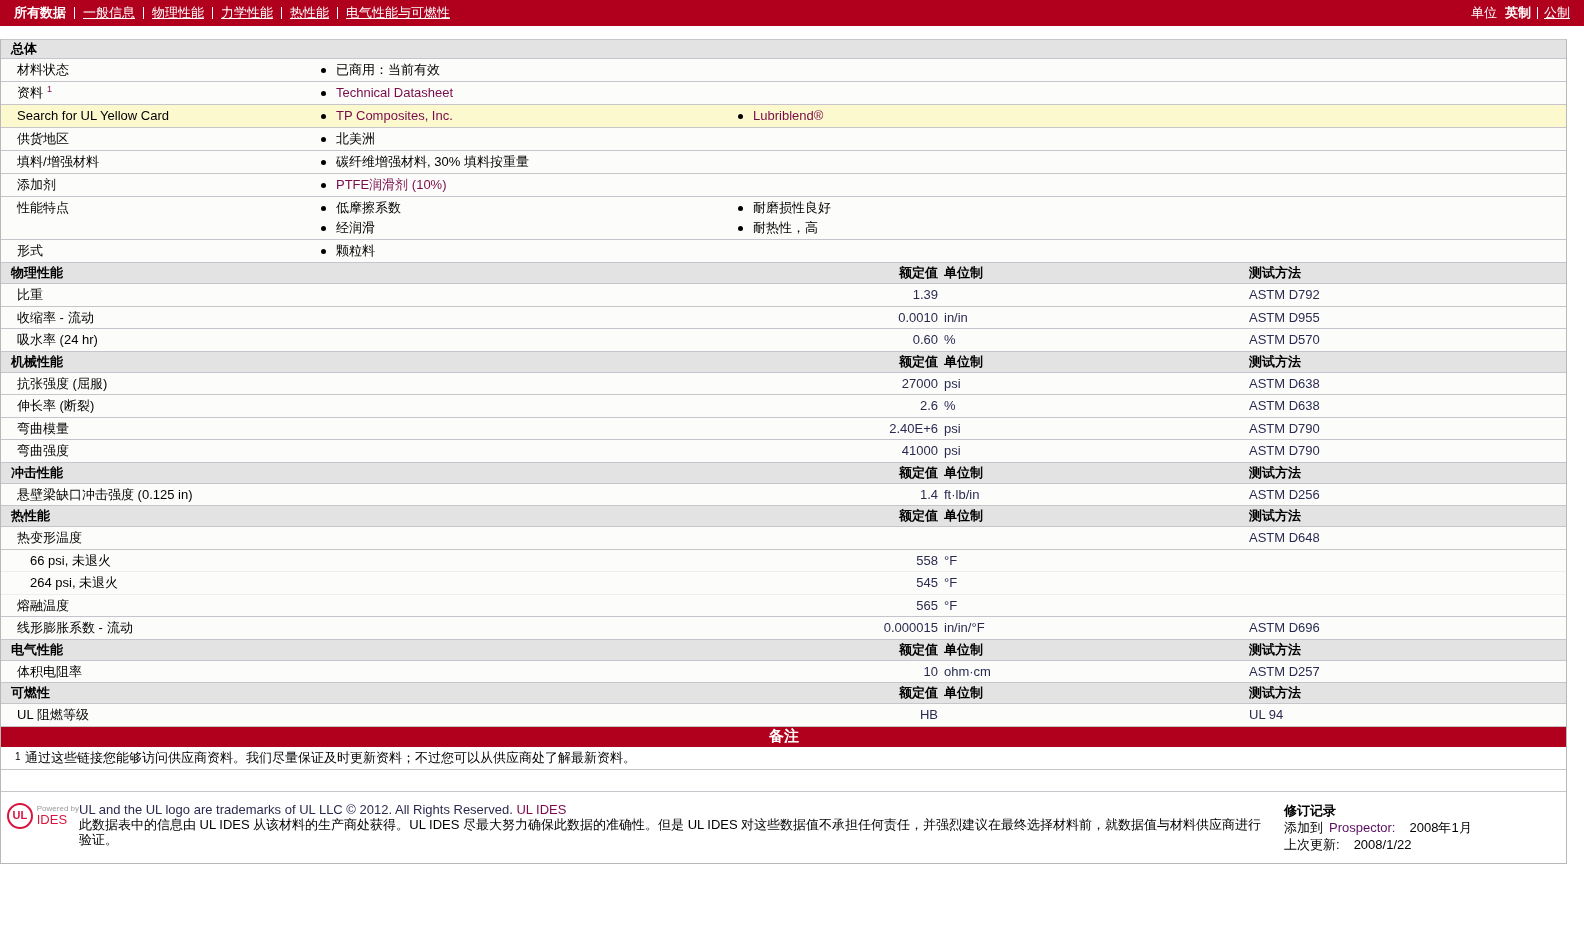 The height and width of the screenshot is (934, 1584). What do you see at coordinates (49, 671) in the screenshot?
I see `property-label: 体积电阻率` at bounding box center [49, 671].